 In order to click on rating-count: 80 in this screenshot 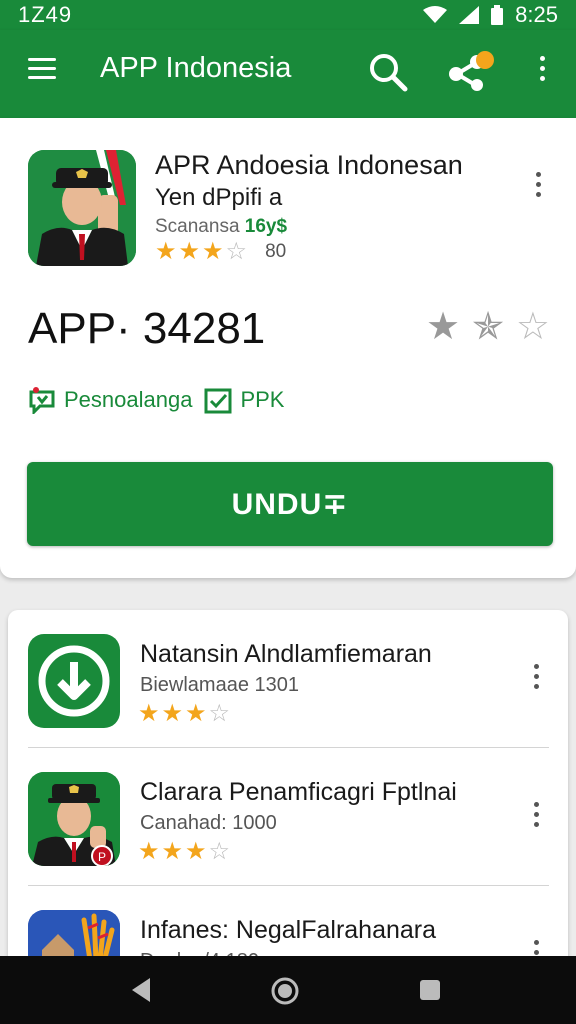, I will do `click(276, 251)`.